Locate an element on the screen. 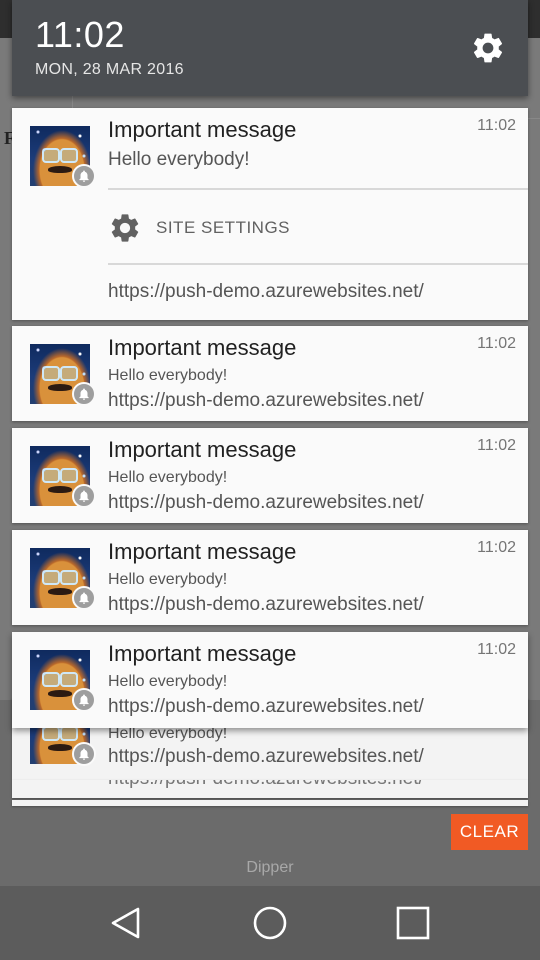  back-triangle-icon is located at coordinates (125, 923).